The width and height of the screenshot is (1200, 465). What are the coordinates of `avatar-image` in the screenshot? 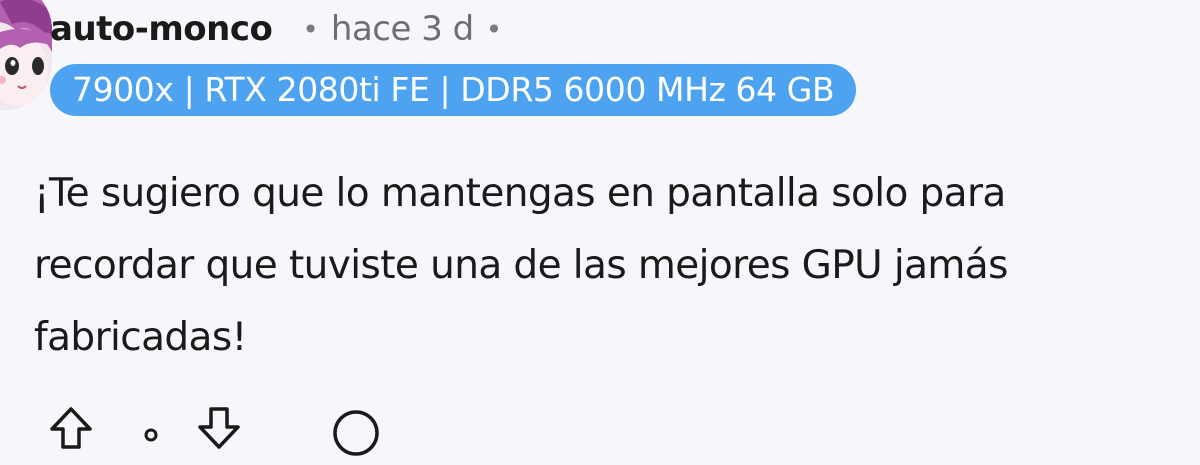 It's located at (26, 53).